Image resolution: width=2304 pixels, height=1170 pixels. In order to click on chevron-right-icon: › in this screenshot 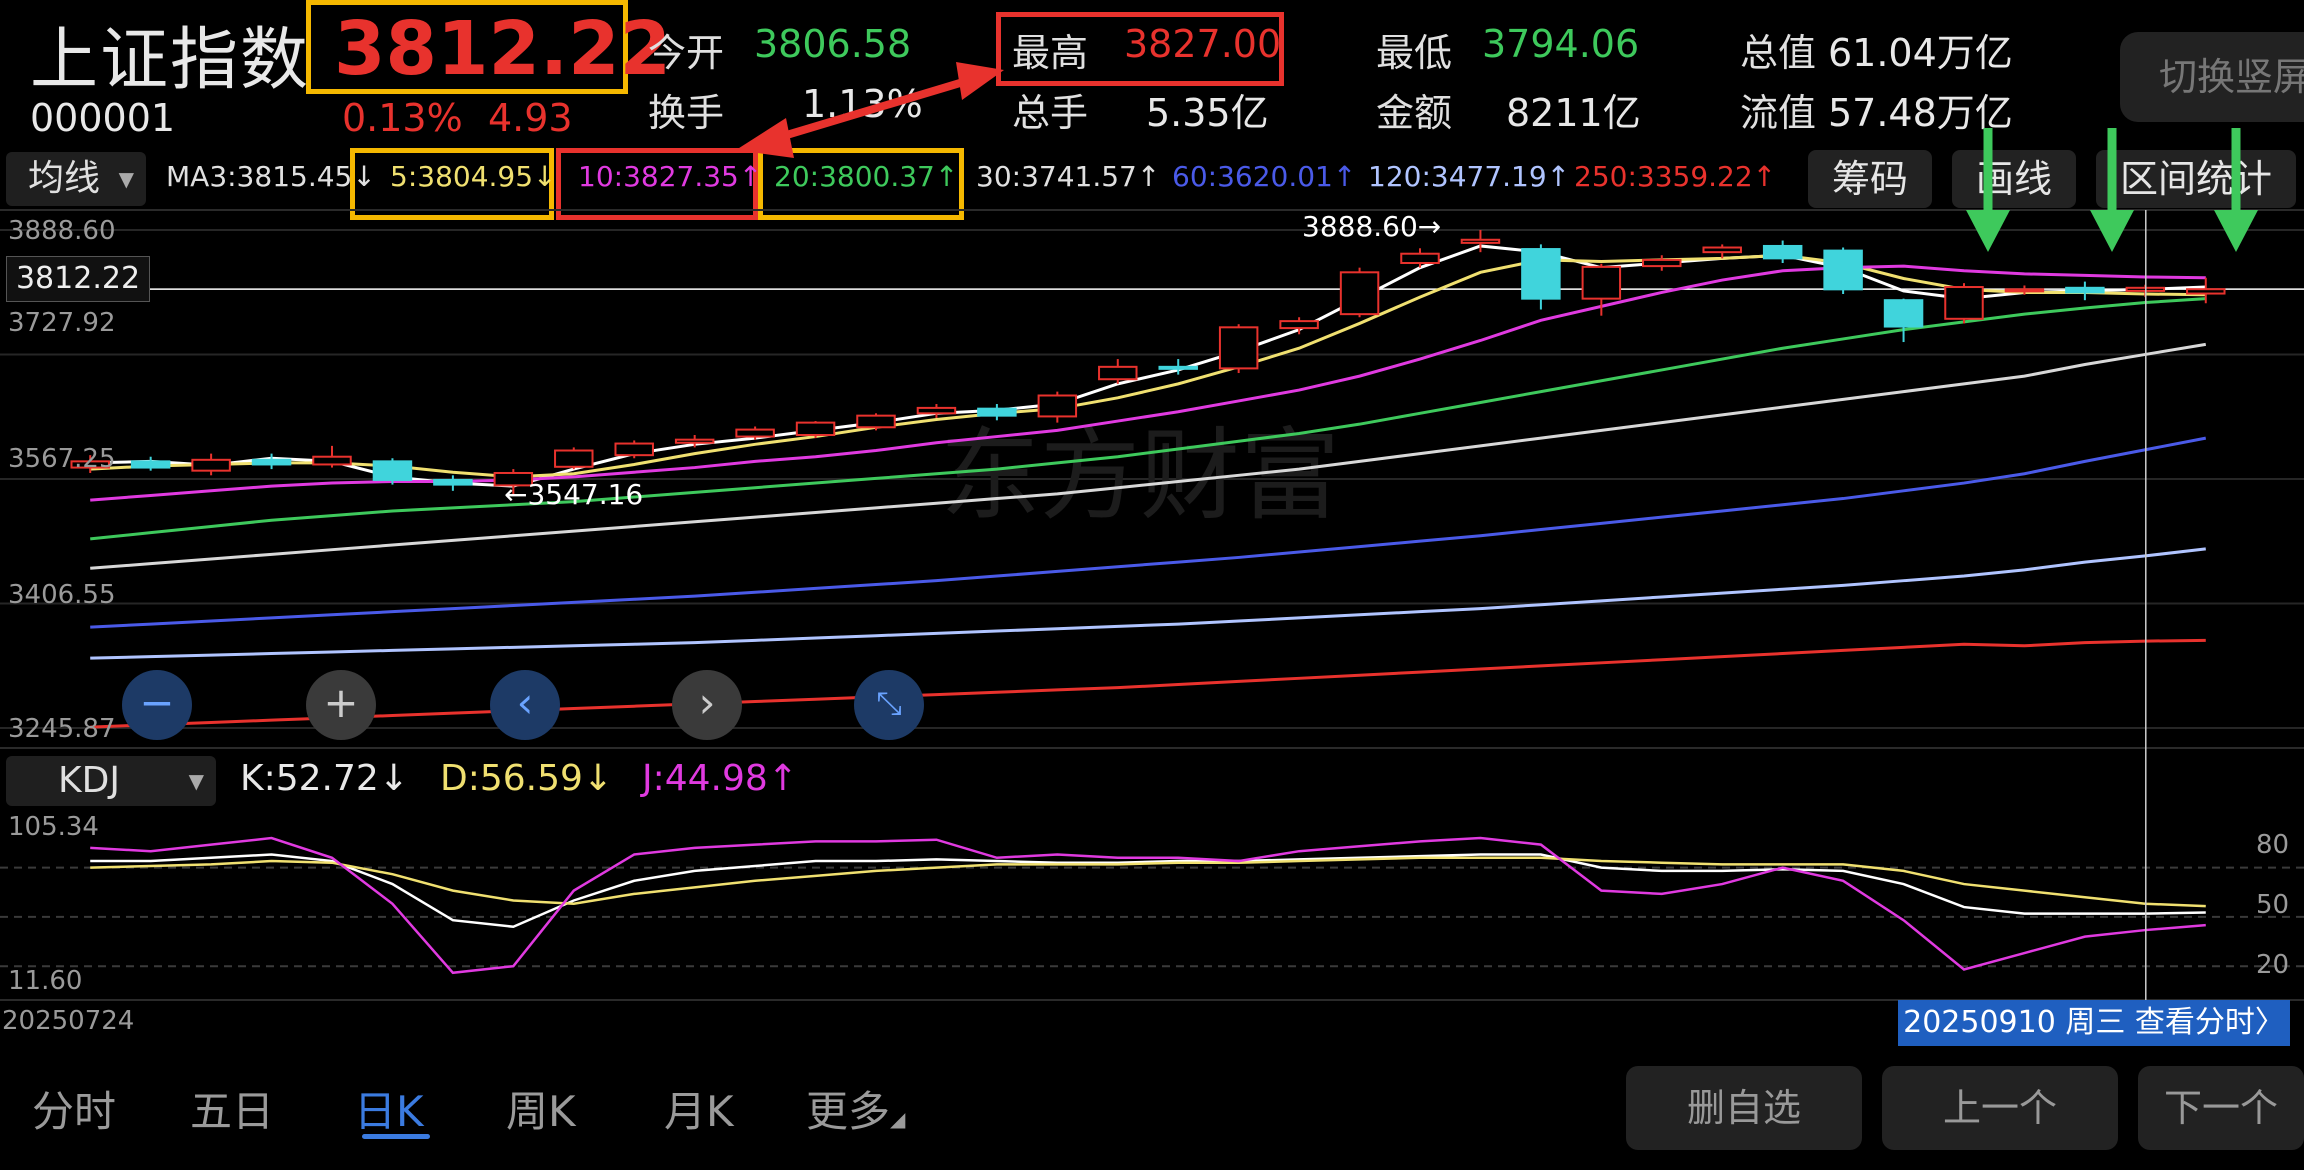, I will do `click(707, 702)`.